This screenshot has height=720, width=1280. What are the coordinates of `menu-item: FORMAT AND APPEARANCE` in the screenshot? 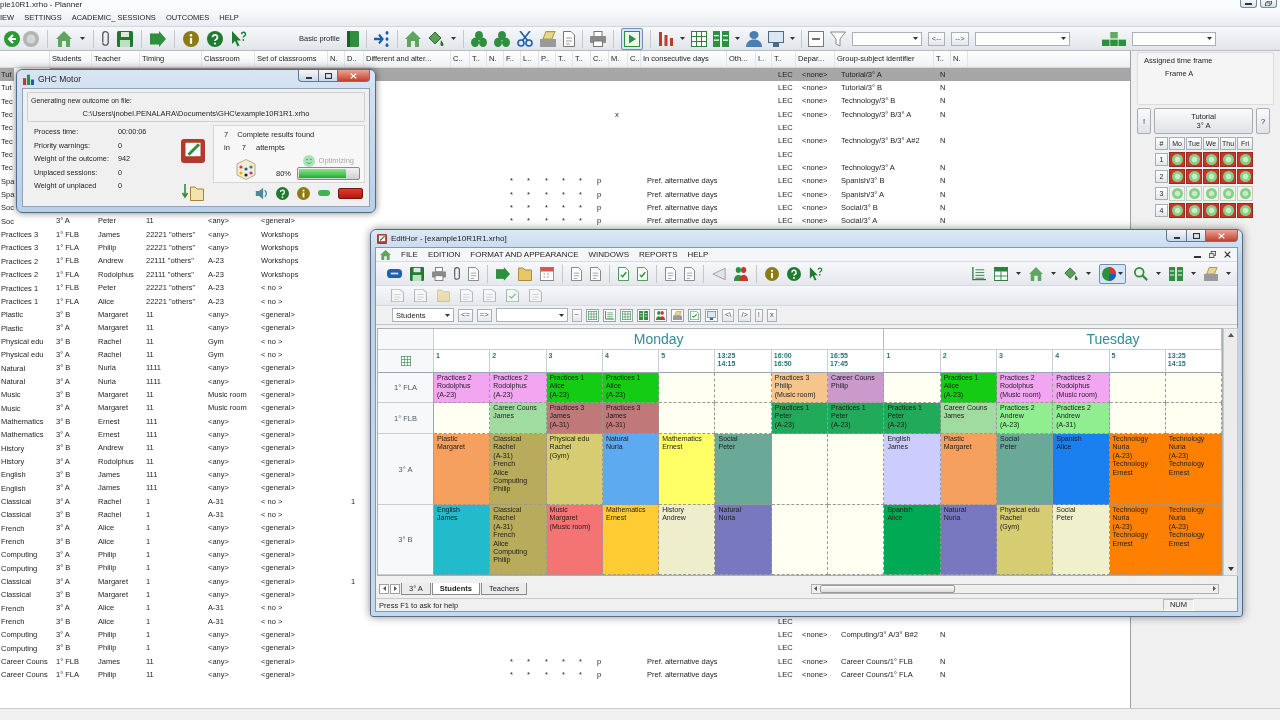 It's located at (524, 254).